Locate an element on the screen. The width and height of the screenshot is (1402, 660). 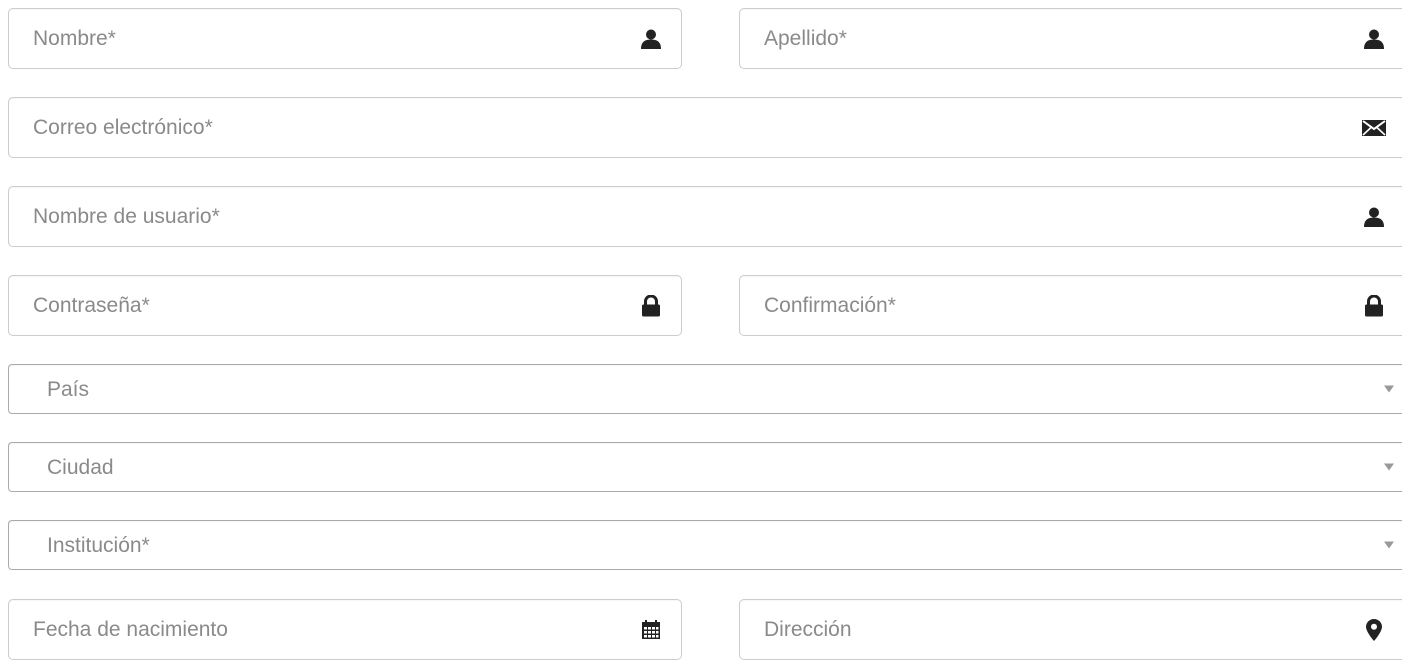
country-select: País is located at coordinates (705, 389).